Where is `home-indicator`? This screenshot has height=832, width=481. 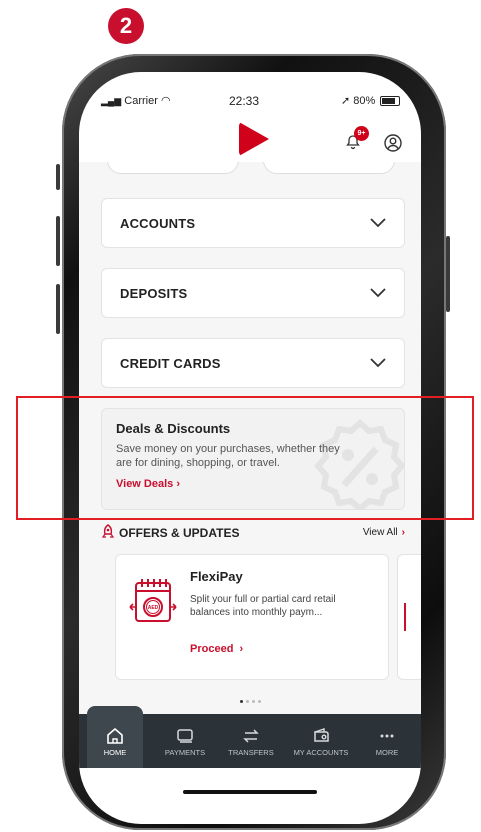
home-indicator is located at coordinates (250, 792).